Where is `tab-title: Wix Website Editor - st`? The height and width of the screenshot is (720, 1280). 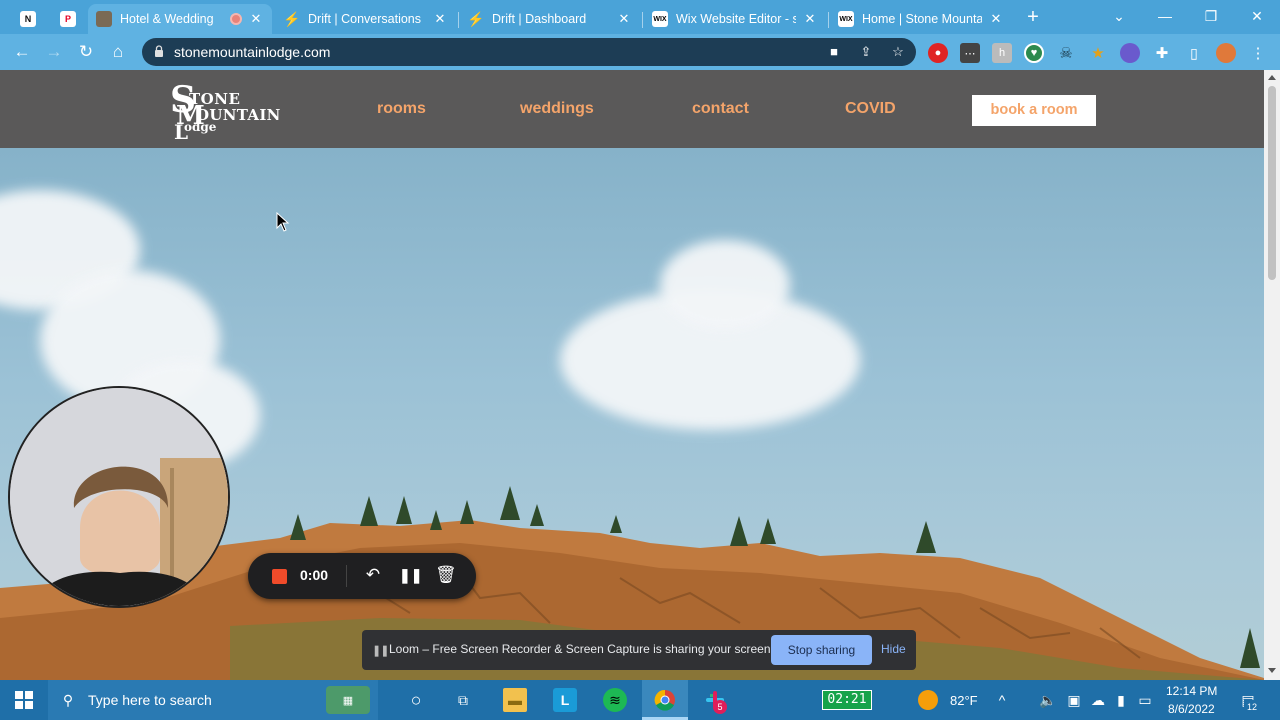
tab-title: Wix Website Editor - st is located at coordinates (736, 19).